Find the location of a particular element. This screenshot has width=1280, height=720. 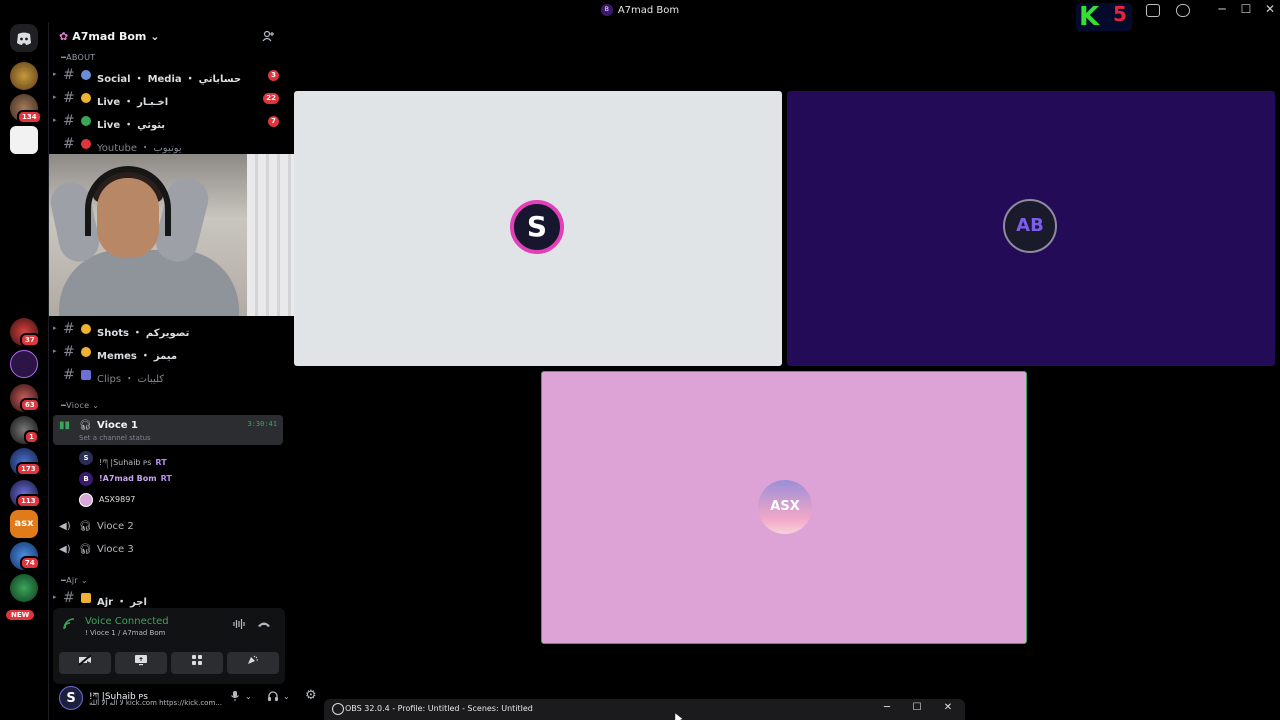

category-about: ━ABOUT is located at coordinates (78, 57).